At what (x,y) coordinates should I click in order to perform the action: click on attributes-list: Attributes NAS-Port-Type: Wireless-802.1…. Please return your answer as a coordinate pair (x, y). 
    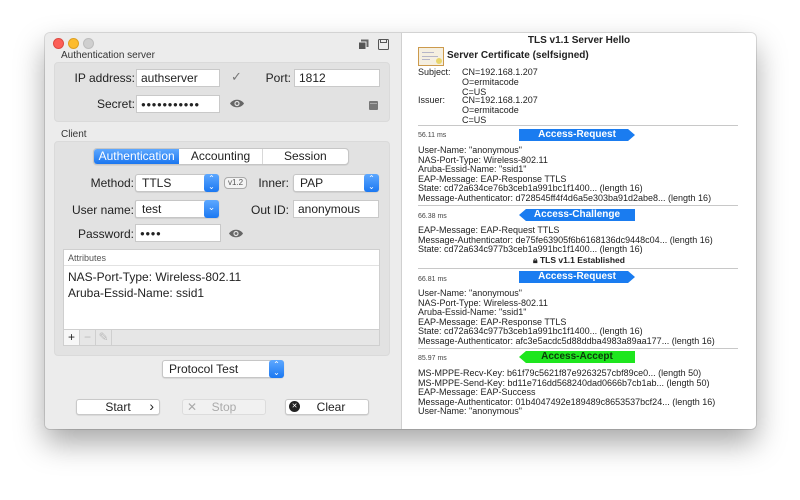
    Looking at the image, I should click on (221, 297).